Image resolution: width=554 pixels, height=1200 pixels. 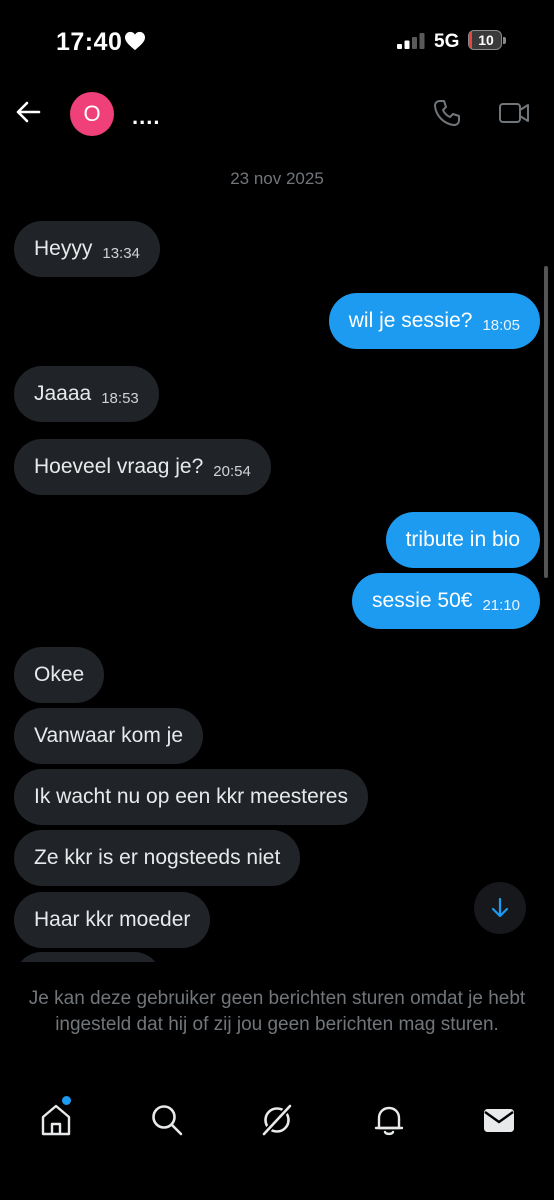 I want to click on battery-indicator: 10, so click(x=488, y=41).